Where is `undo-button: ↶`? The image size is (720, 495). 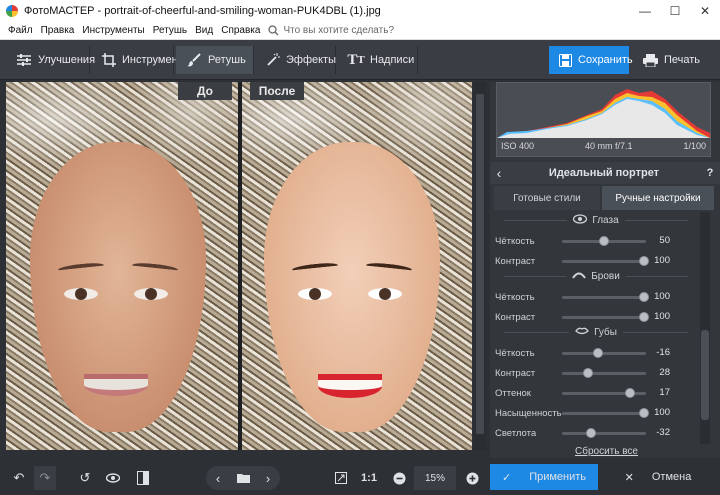 undo-button: ↶ is located at coordinates (19, 478).